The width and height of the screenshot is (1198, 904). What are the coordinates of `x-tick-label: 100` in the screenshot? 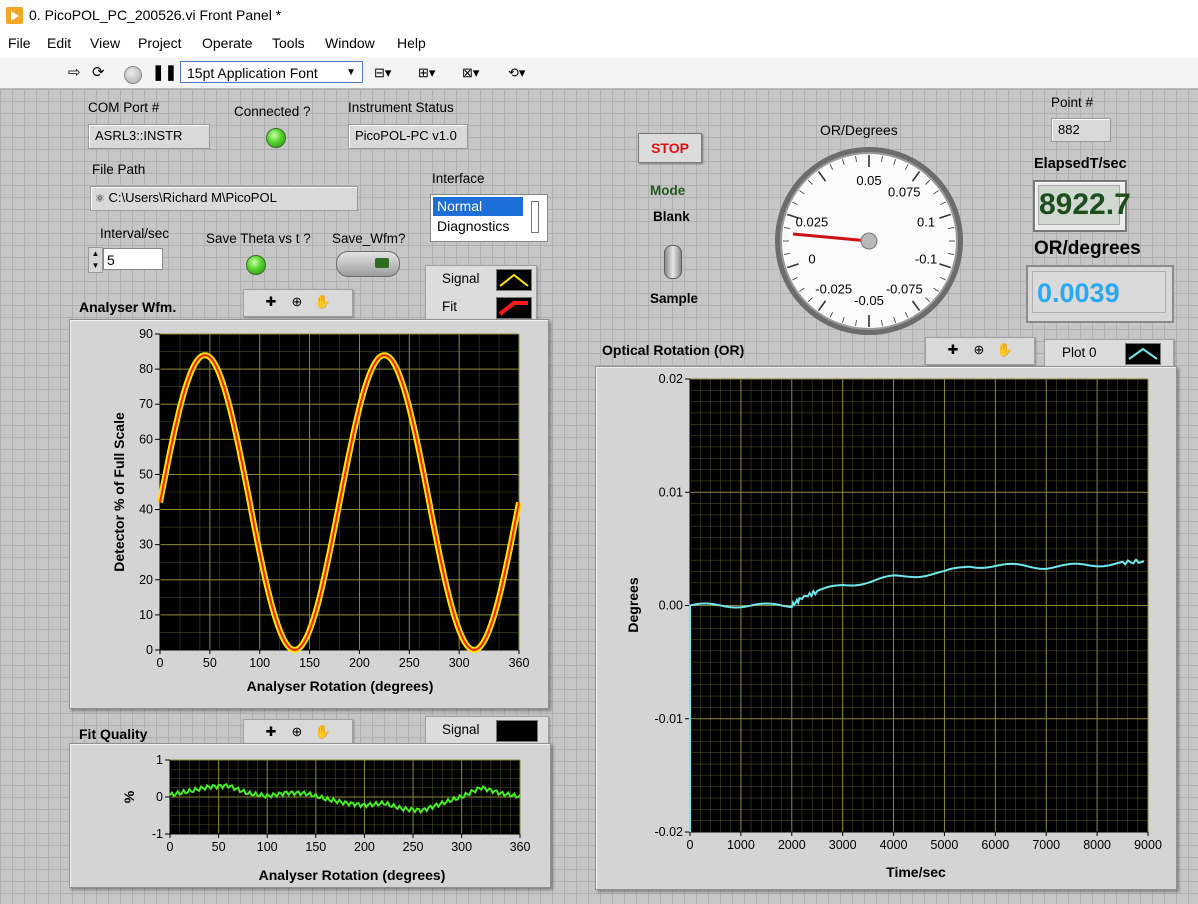 It's located at (267, 847).